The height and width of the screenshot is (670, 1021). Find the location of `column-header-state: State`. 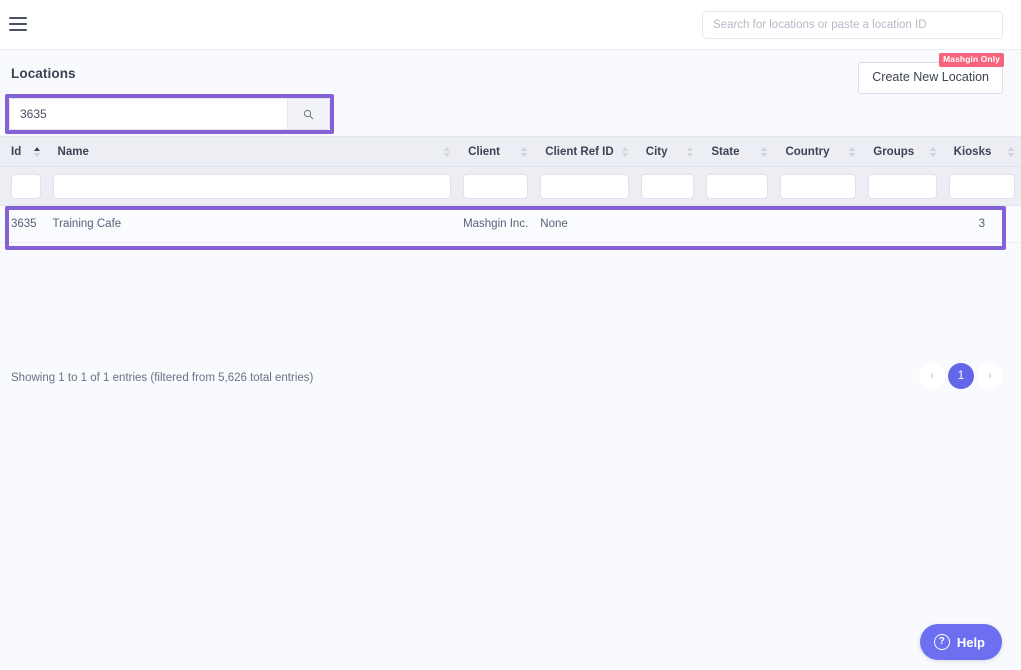

column-header-state: State is located at coordinates (737, 151).